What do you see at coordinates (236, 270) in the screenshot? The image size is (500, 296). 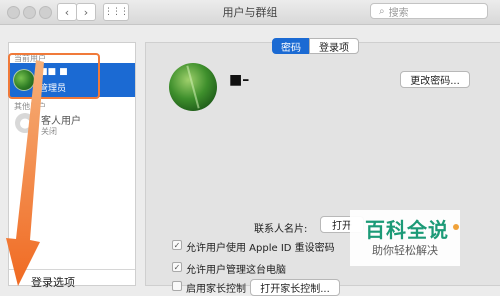 I see `allow-admin-label: 允许用户管理这台电脑` at bounding box center [236, 270].